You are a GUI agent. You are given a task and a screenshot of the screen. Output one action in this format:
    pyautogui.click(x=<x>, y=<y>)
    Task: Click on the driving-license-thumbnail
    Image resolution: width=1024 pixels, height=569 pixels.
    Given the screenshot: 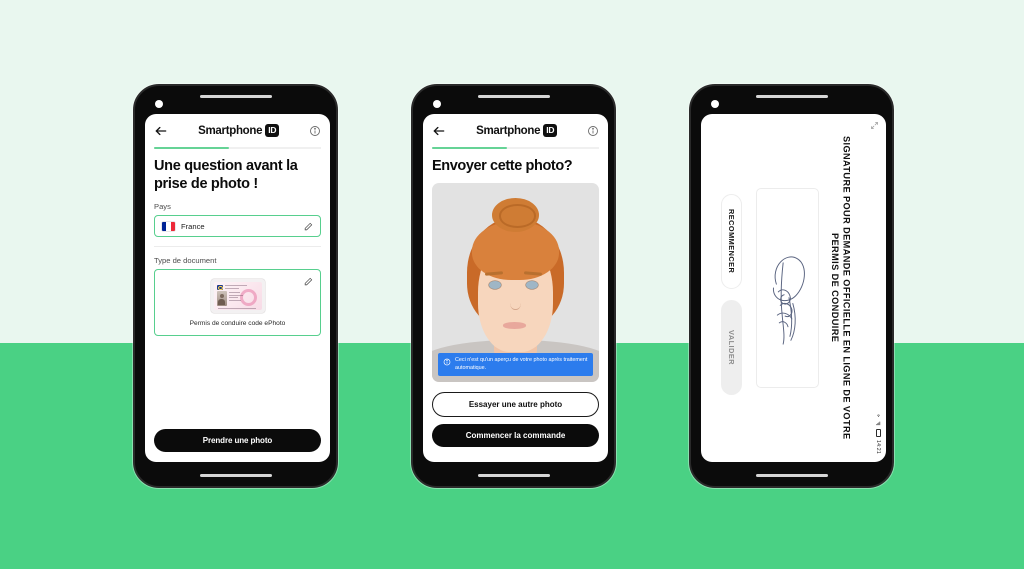 What is the action you would take?
    pyautogui.click(x=237, y=296)
    